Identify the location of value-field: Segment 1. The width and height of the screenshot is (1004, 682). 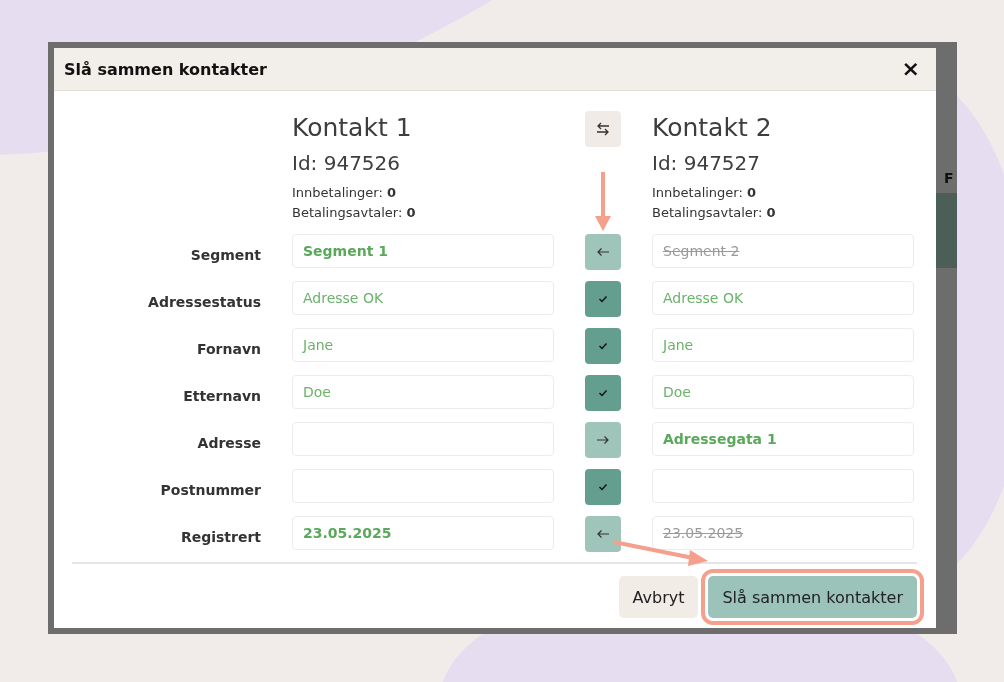
(423, 251).